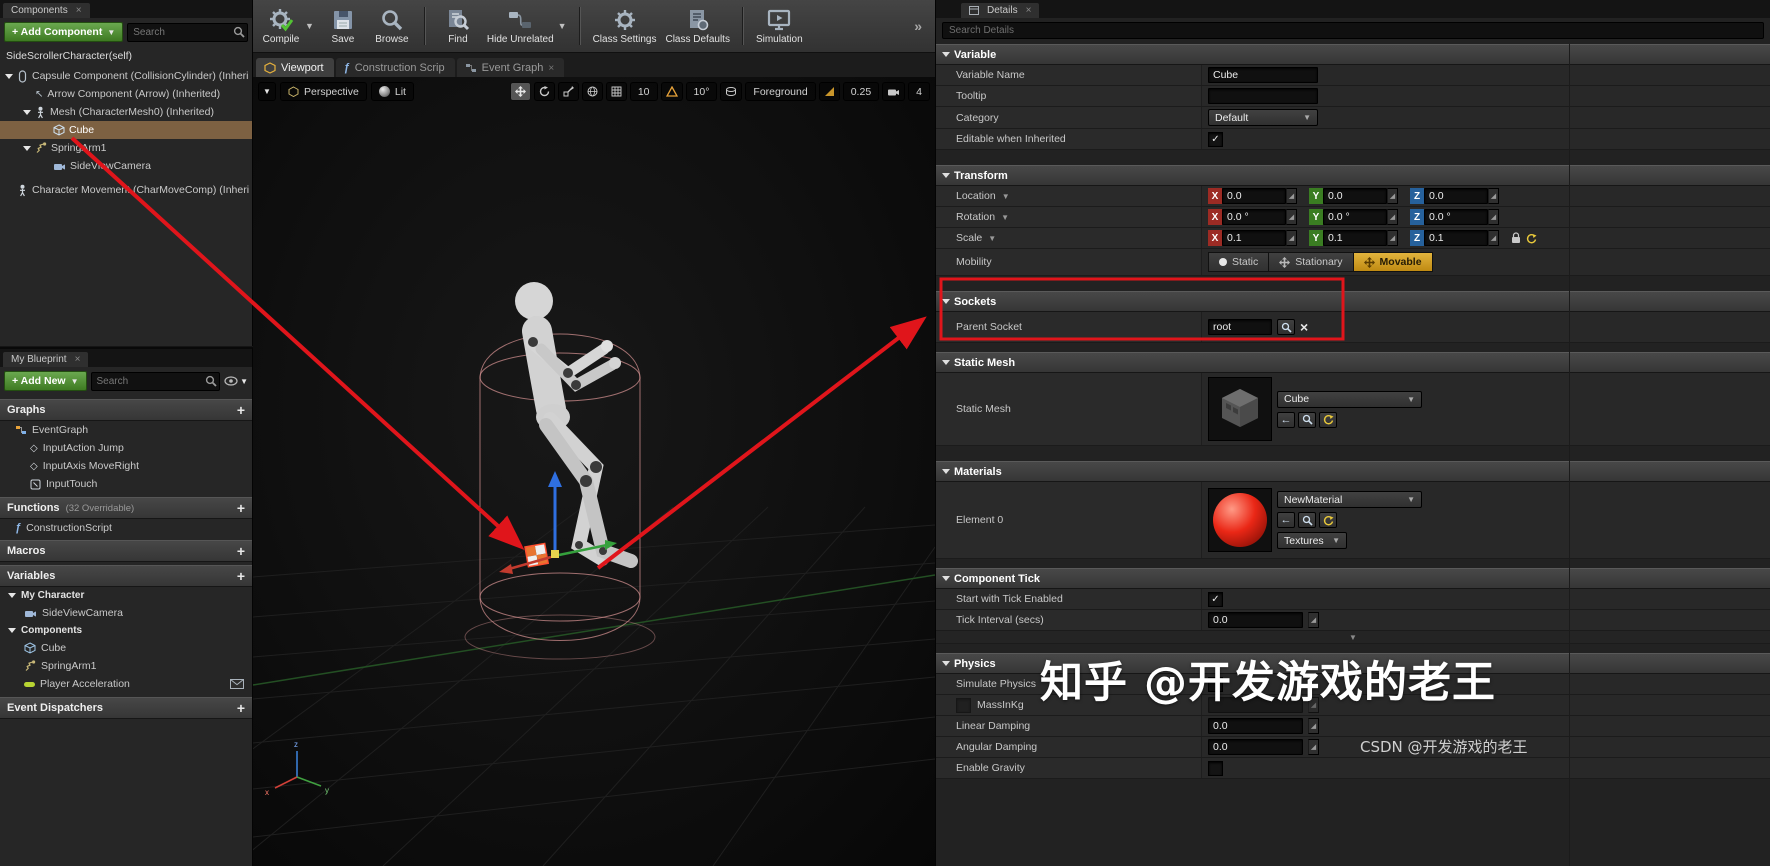 The image size is (1770, 866). What do you see at coordinates (1353, 637) in the screenshot?
I see `show-advanced-expander: ▼` at bounding box center [1353, 637].